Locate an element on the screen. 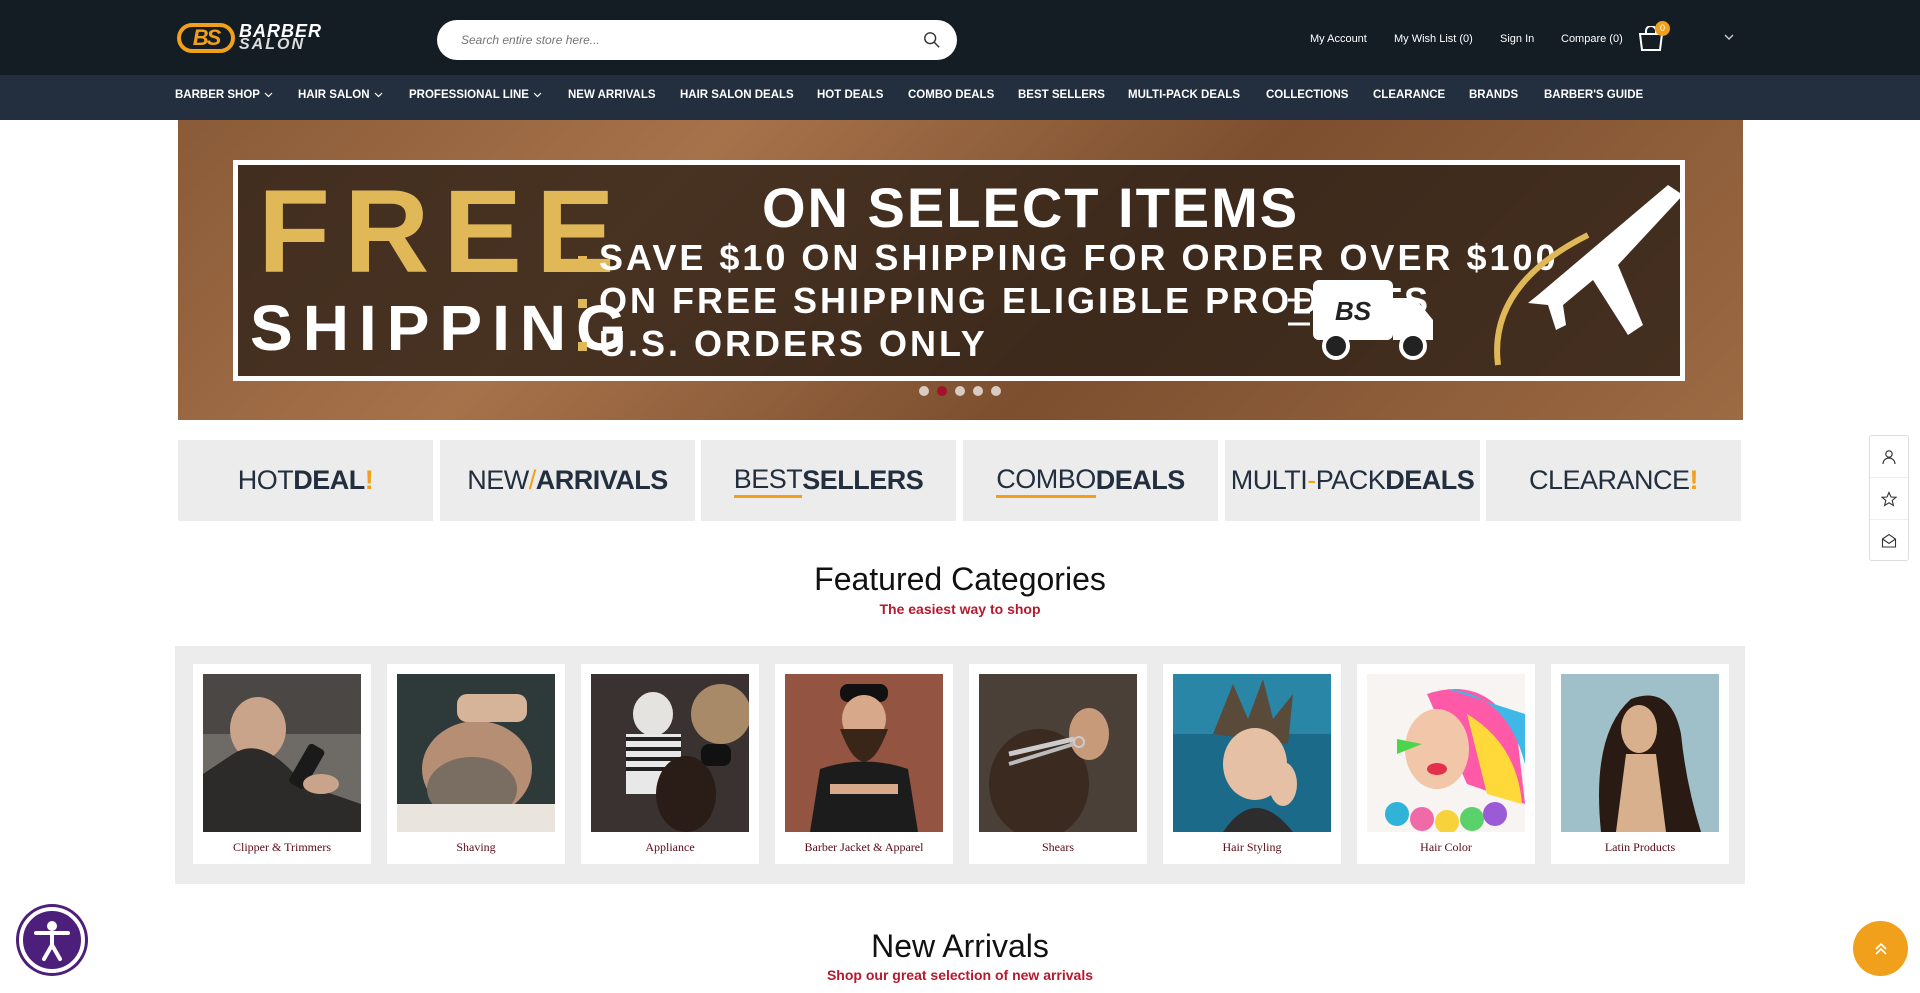  category-card: Shaving is located at coordinates (476, 764).